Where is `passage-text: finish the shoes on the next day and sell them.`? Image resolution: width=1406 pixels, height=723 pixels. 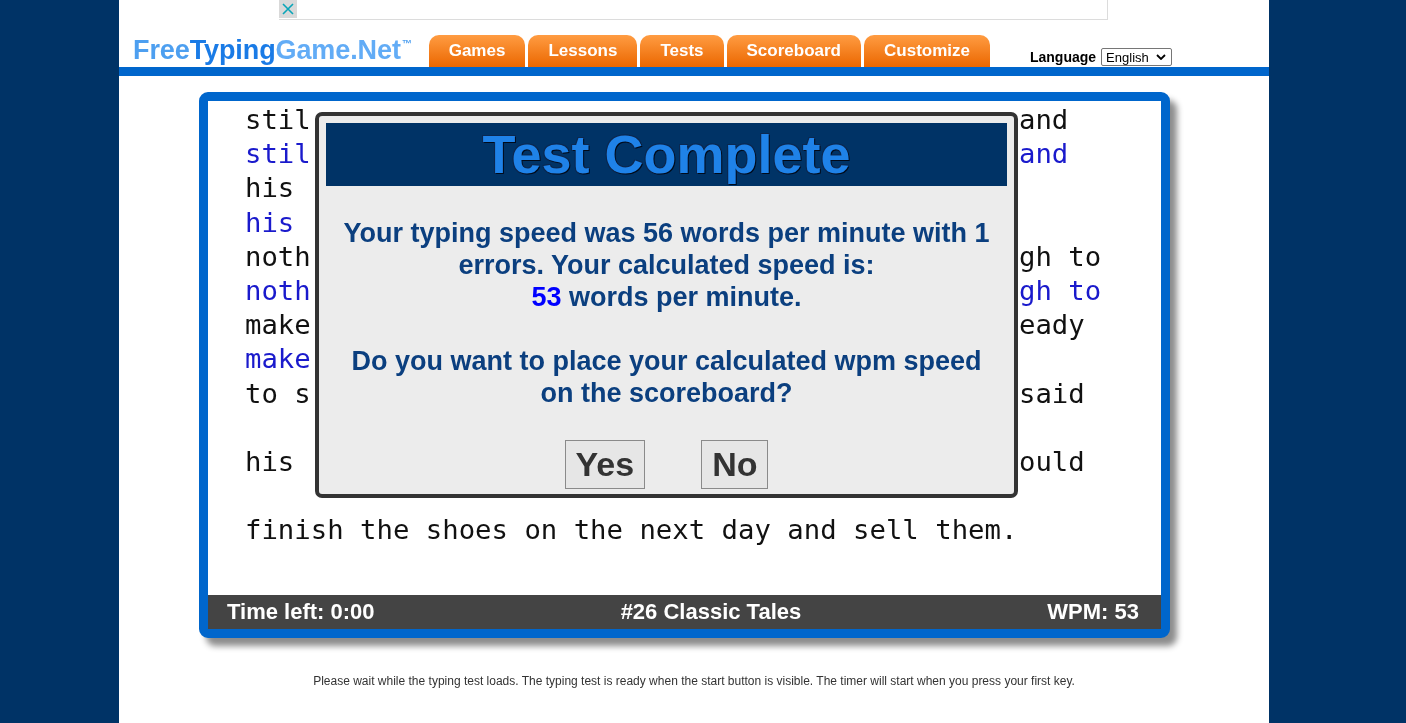
passage-text: finish the shoes on the next day and sell them. is located at coordinates (631, 530).